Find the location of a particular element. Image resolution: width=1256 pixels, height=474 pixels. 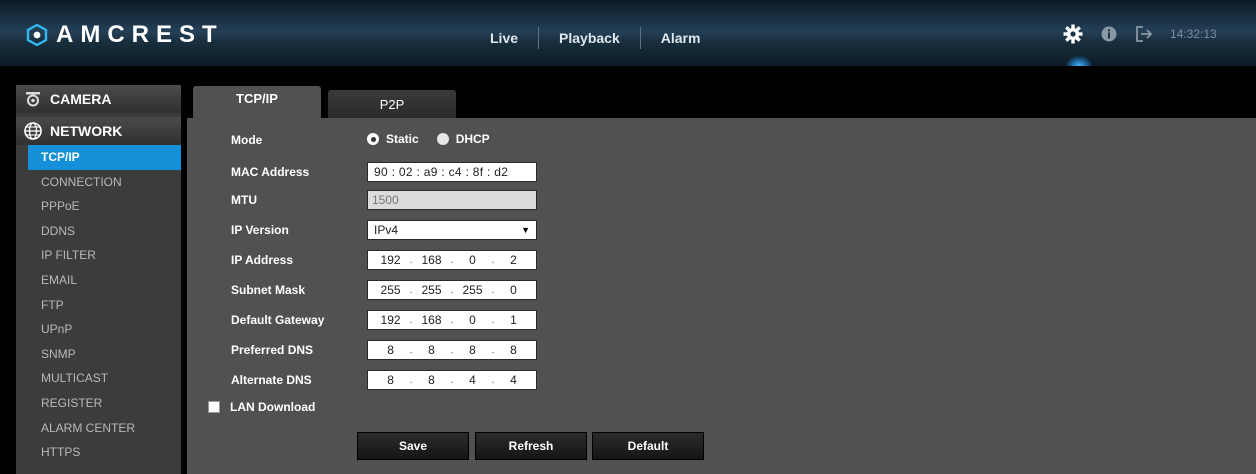

dropdown-arrow-icon: ▼ is located at coordinates (525, 230).